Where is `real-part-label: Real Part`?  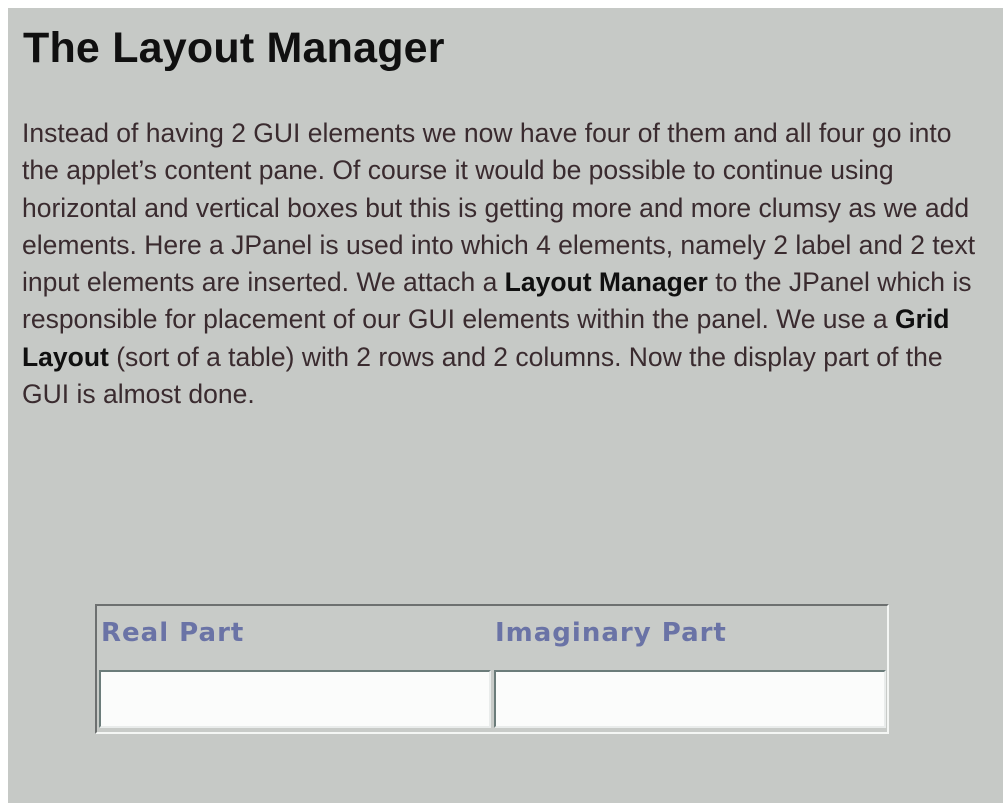 real-part-label: Real Part is located at coordinates (173, 633).